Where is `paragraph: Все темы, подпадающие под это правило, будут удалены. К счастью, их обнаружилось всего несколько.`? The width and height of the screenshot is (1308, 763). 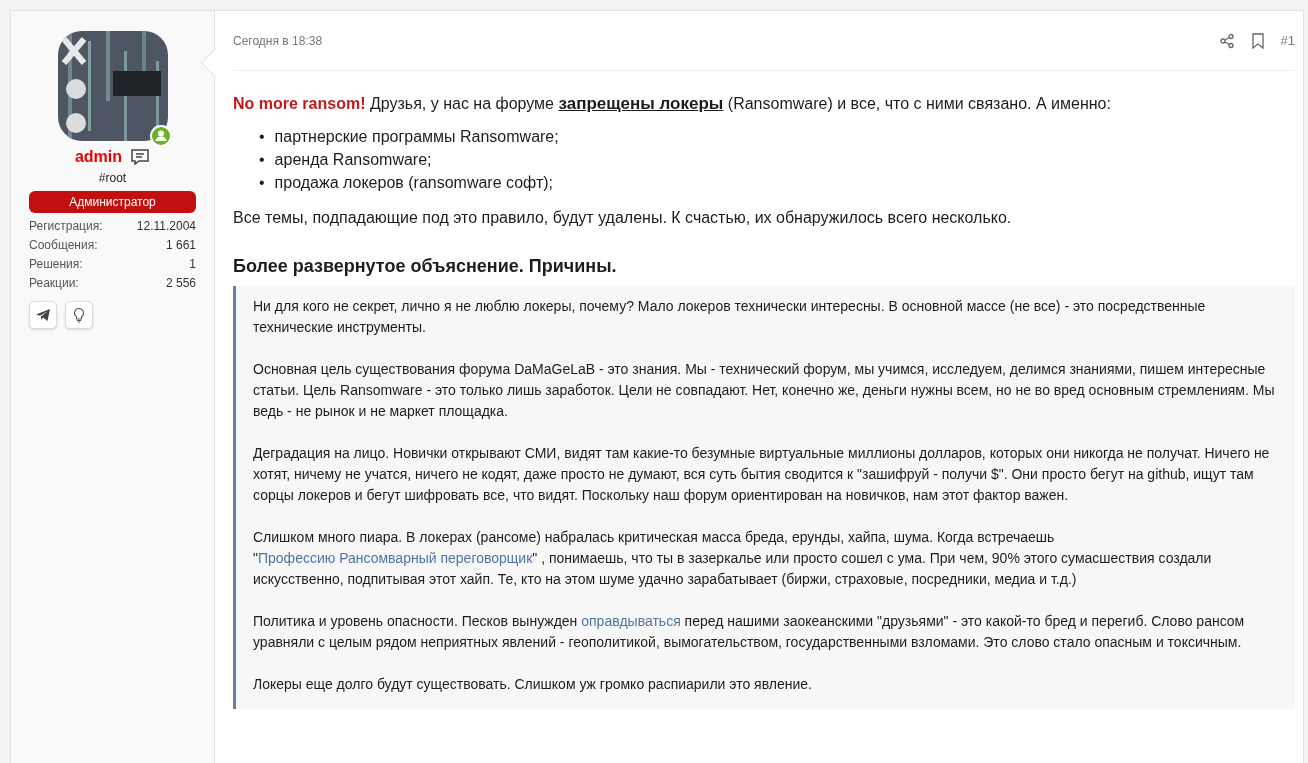
paragraph: Все темы, подпадающие под это правило, будут удалены. К счастью, их обнаружилось всего несколько. is located at coordinates (623, 217).